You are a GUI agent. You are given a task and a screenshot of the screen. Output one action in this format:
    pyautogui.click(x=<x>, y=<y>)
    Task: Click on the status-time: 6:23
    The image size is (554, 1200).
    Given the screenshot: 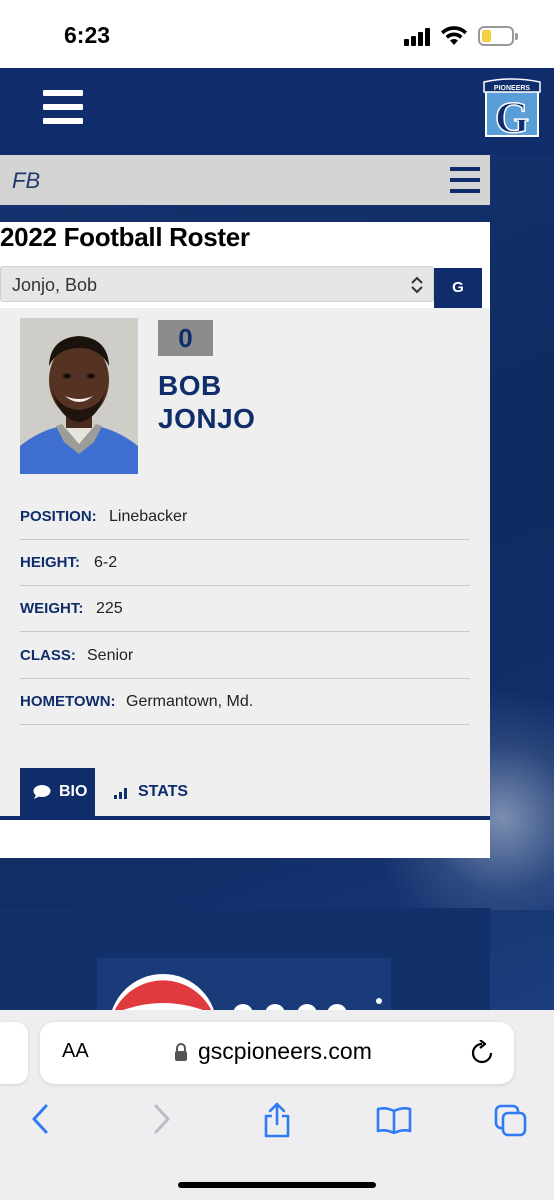 What is the action you would take?
    pyautogui.click(x=87, y=35)
    